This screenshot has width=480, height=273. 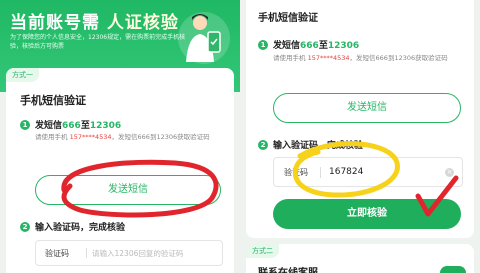 I want to click on step1-target-number-right: 12306, so click(x=343, y=46).